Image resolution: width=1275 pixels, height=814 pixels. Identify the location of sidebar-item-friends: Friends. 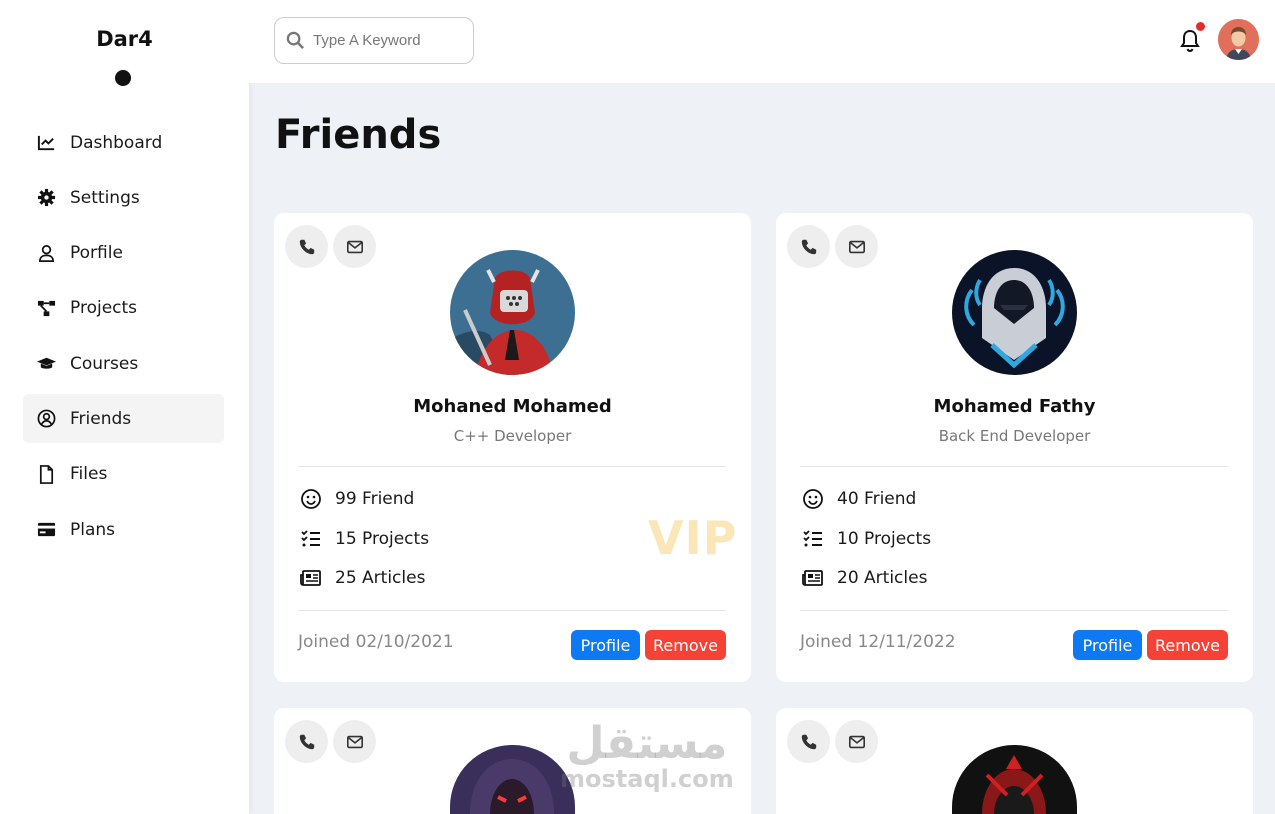
(123, 419).